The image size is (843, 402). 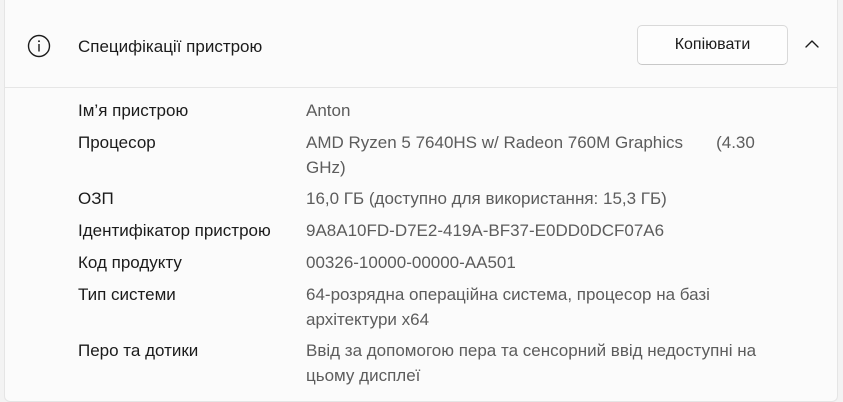 What do you see at coordinates (39, 46) in the screenshot?
I see `info-icon` at bounding box center [39, 46].